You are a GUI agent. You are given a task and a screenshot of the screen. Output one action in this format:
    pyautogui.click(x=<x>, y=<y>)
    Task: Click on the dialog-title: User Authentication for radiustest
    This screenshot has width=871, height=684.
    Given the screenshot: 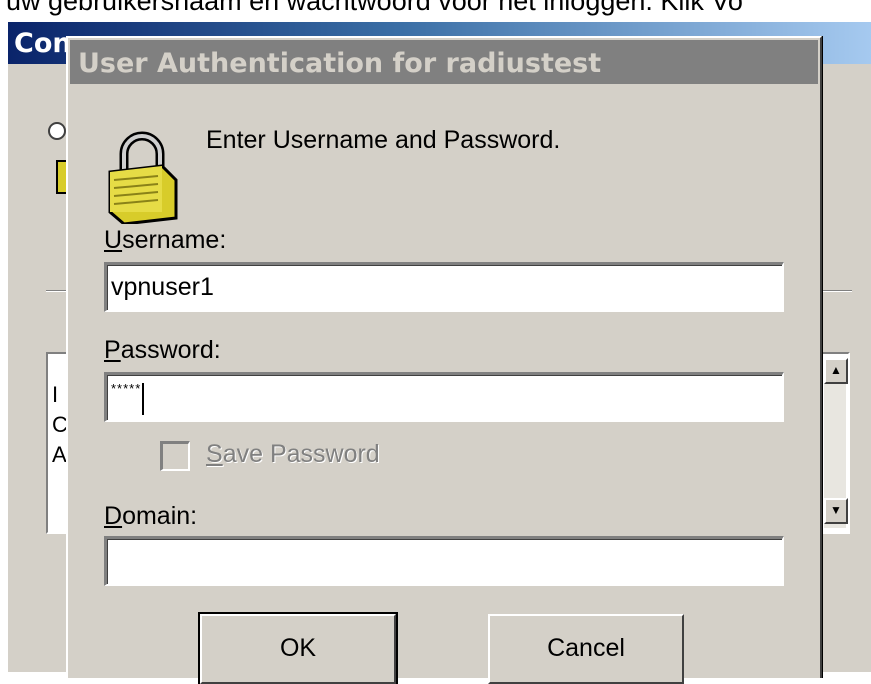 What is the action you would take?
    pyautogui.click(x=340, y=63)
    